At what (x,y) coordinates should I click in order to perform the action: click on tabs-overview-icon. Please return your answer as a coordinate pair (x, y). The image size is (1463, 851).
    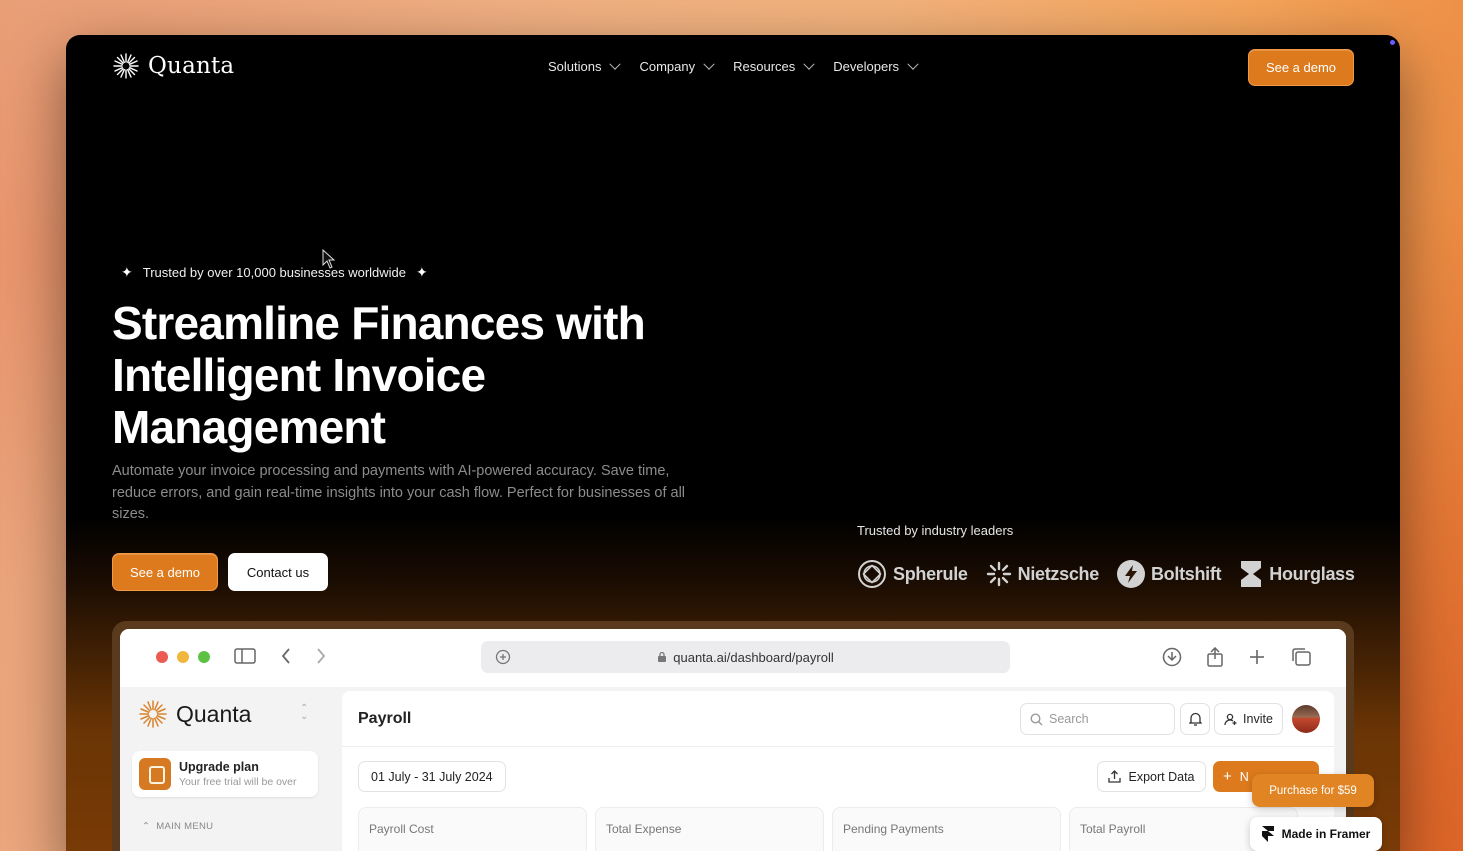
    Looking at the image, I should click on (1301, 657).